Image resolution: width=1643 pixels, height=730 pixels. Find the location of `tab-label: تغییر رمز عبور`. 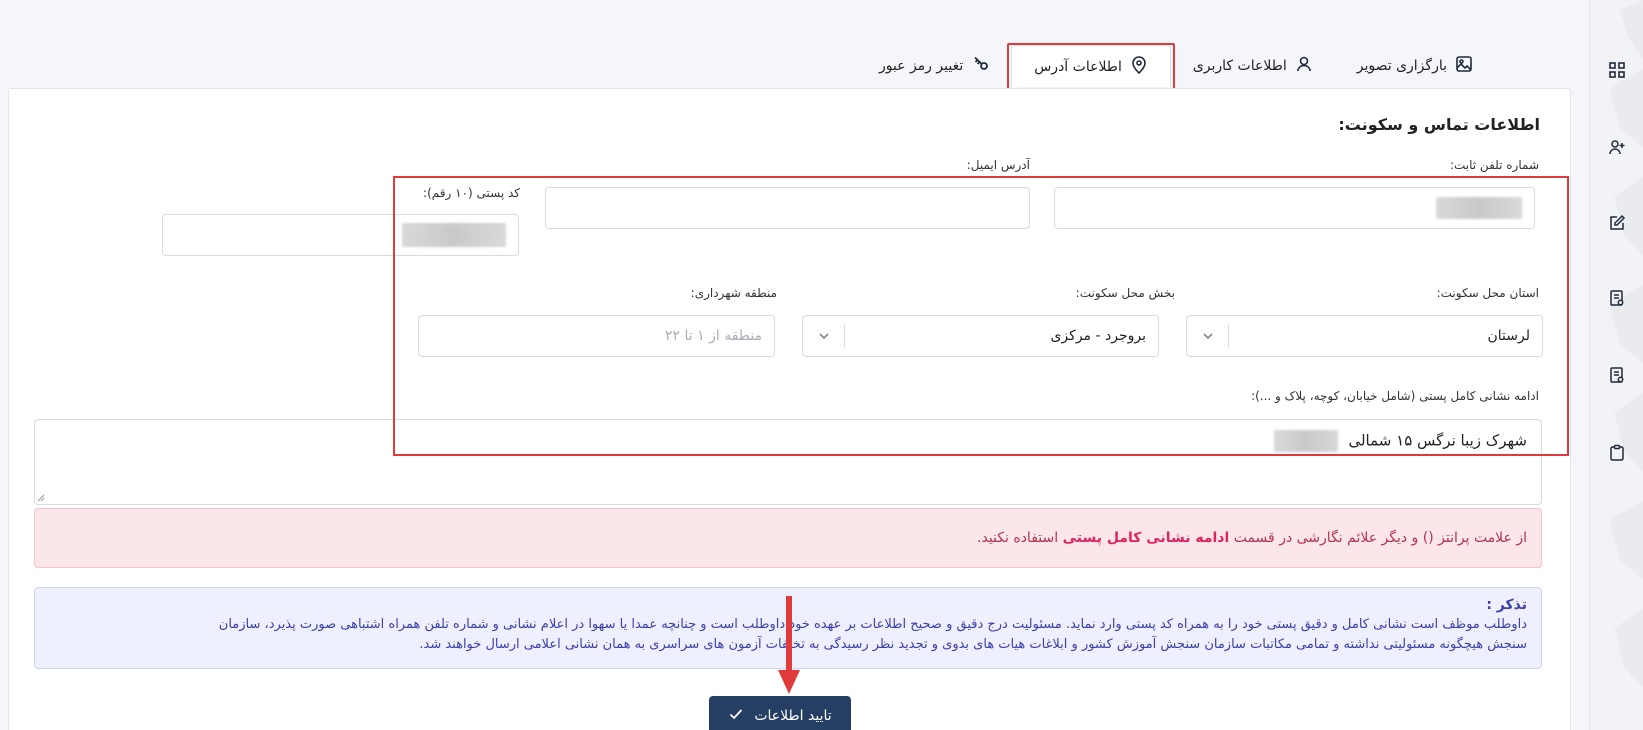

tab-label: تغییر رمز عبور is located at coordinates (921, 66).